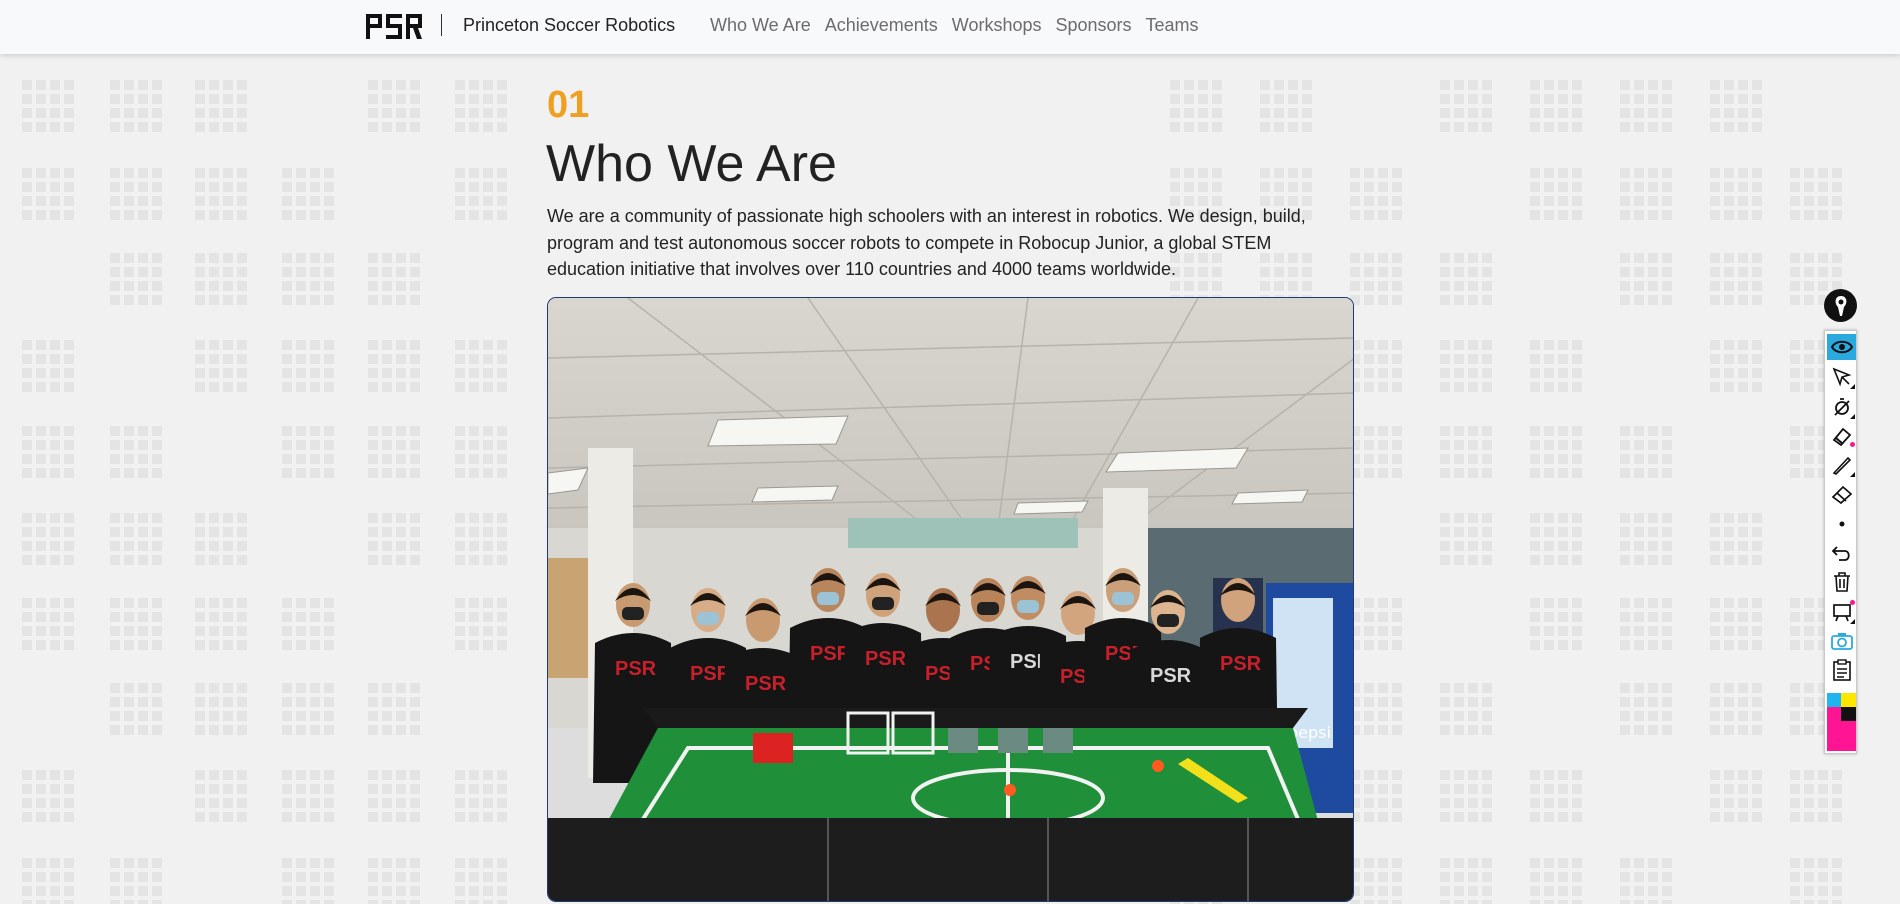  I want to click on dot-size-icon, so click(1841, 524).